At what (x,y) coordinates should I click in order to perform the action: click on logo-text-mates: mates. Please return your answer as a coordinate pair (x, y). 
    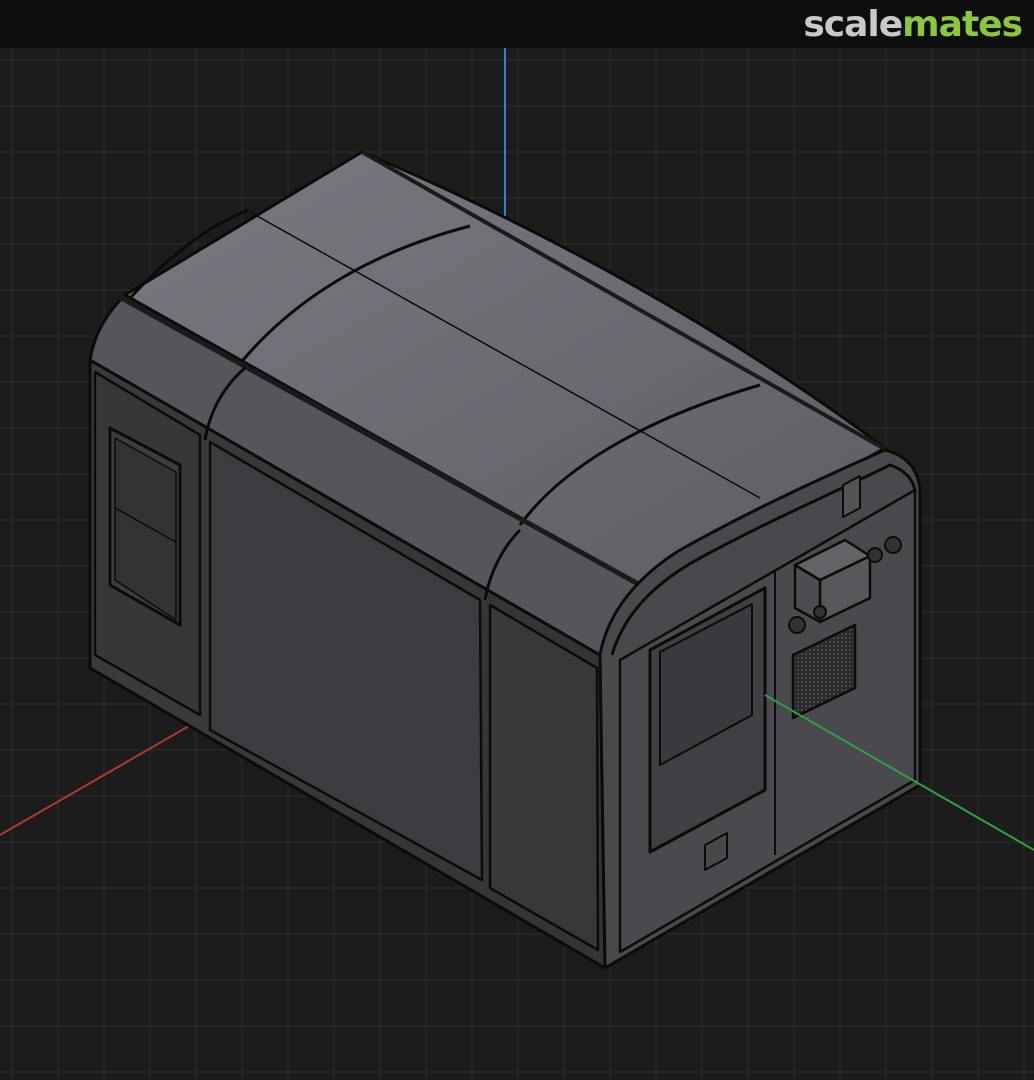
    Looking at the image, I should click on (962, 24).